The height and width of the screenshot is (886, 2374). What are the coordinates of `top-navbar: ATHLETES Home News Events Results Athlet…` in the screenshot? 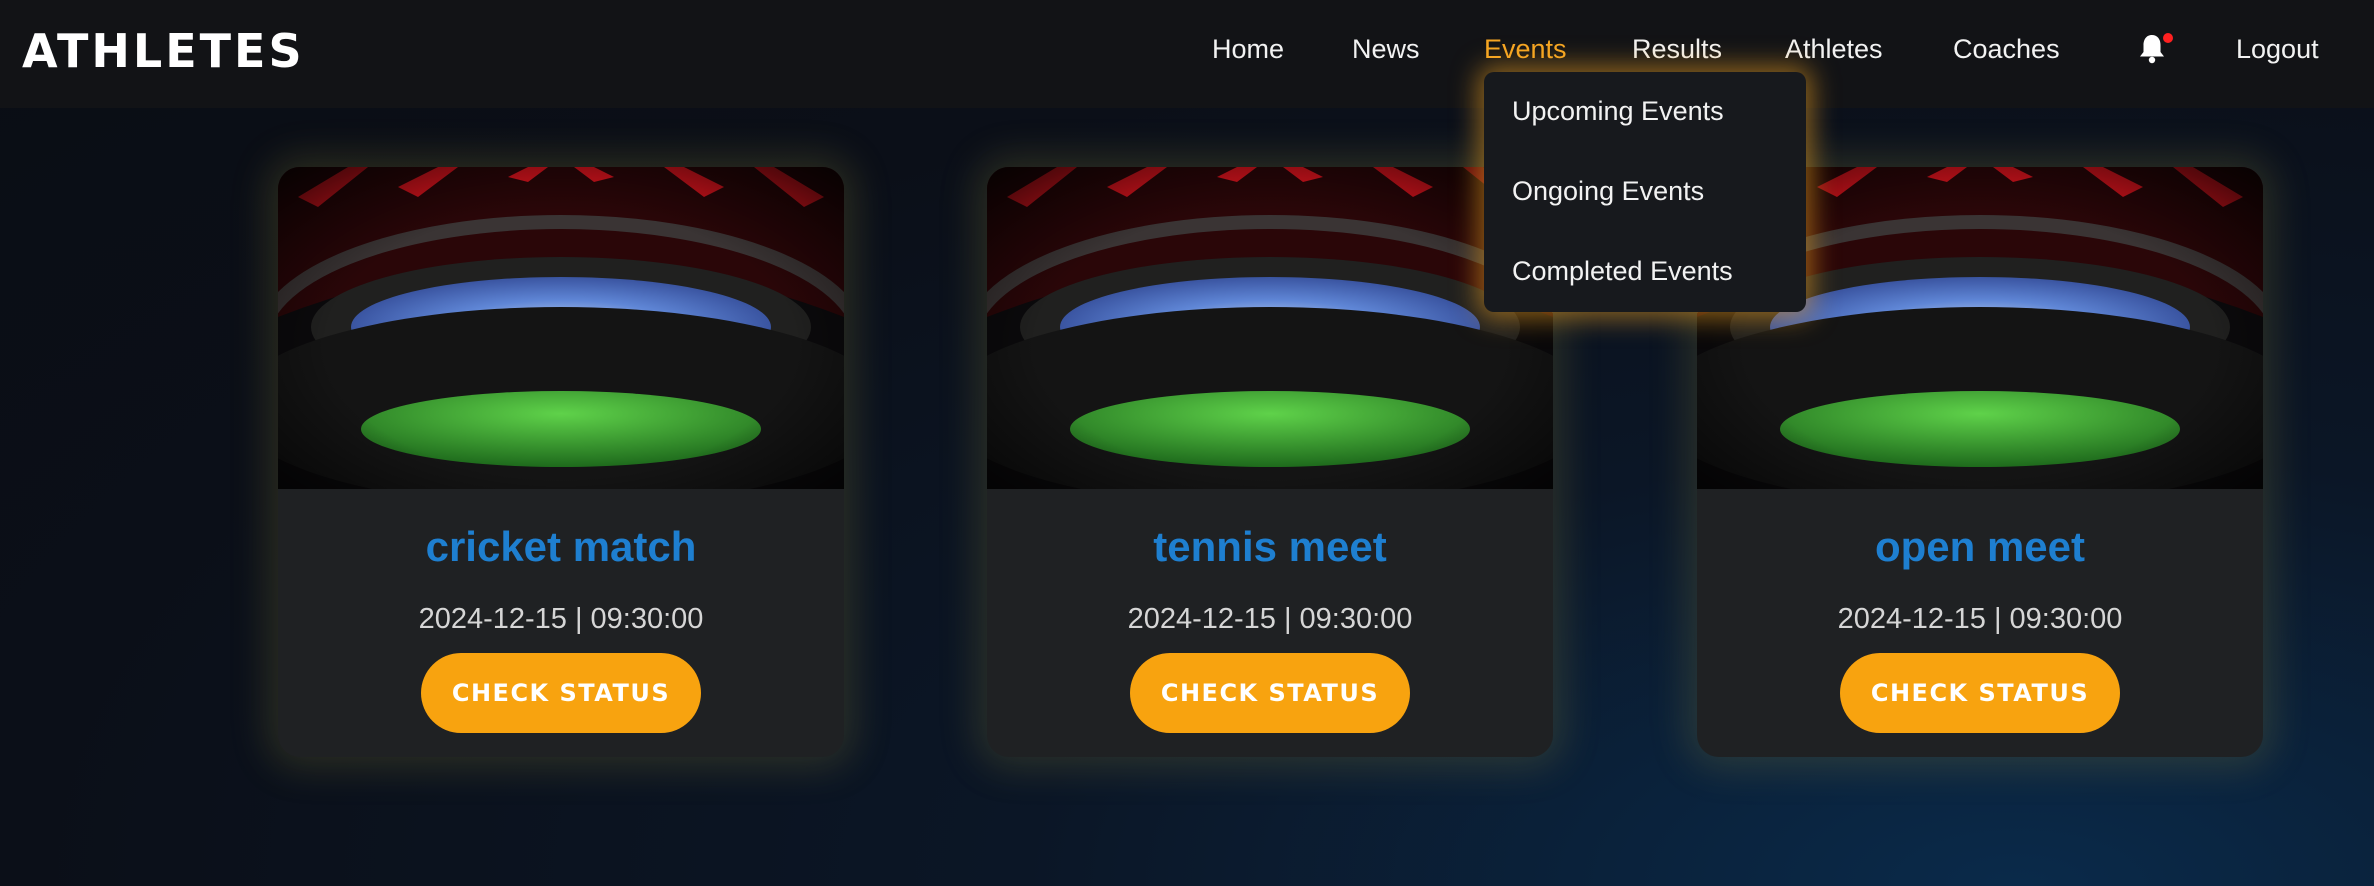 It's located at (1187, 54).